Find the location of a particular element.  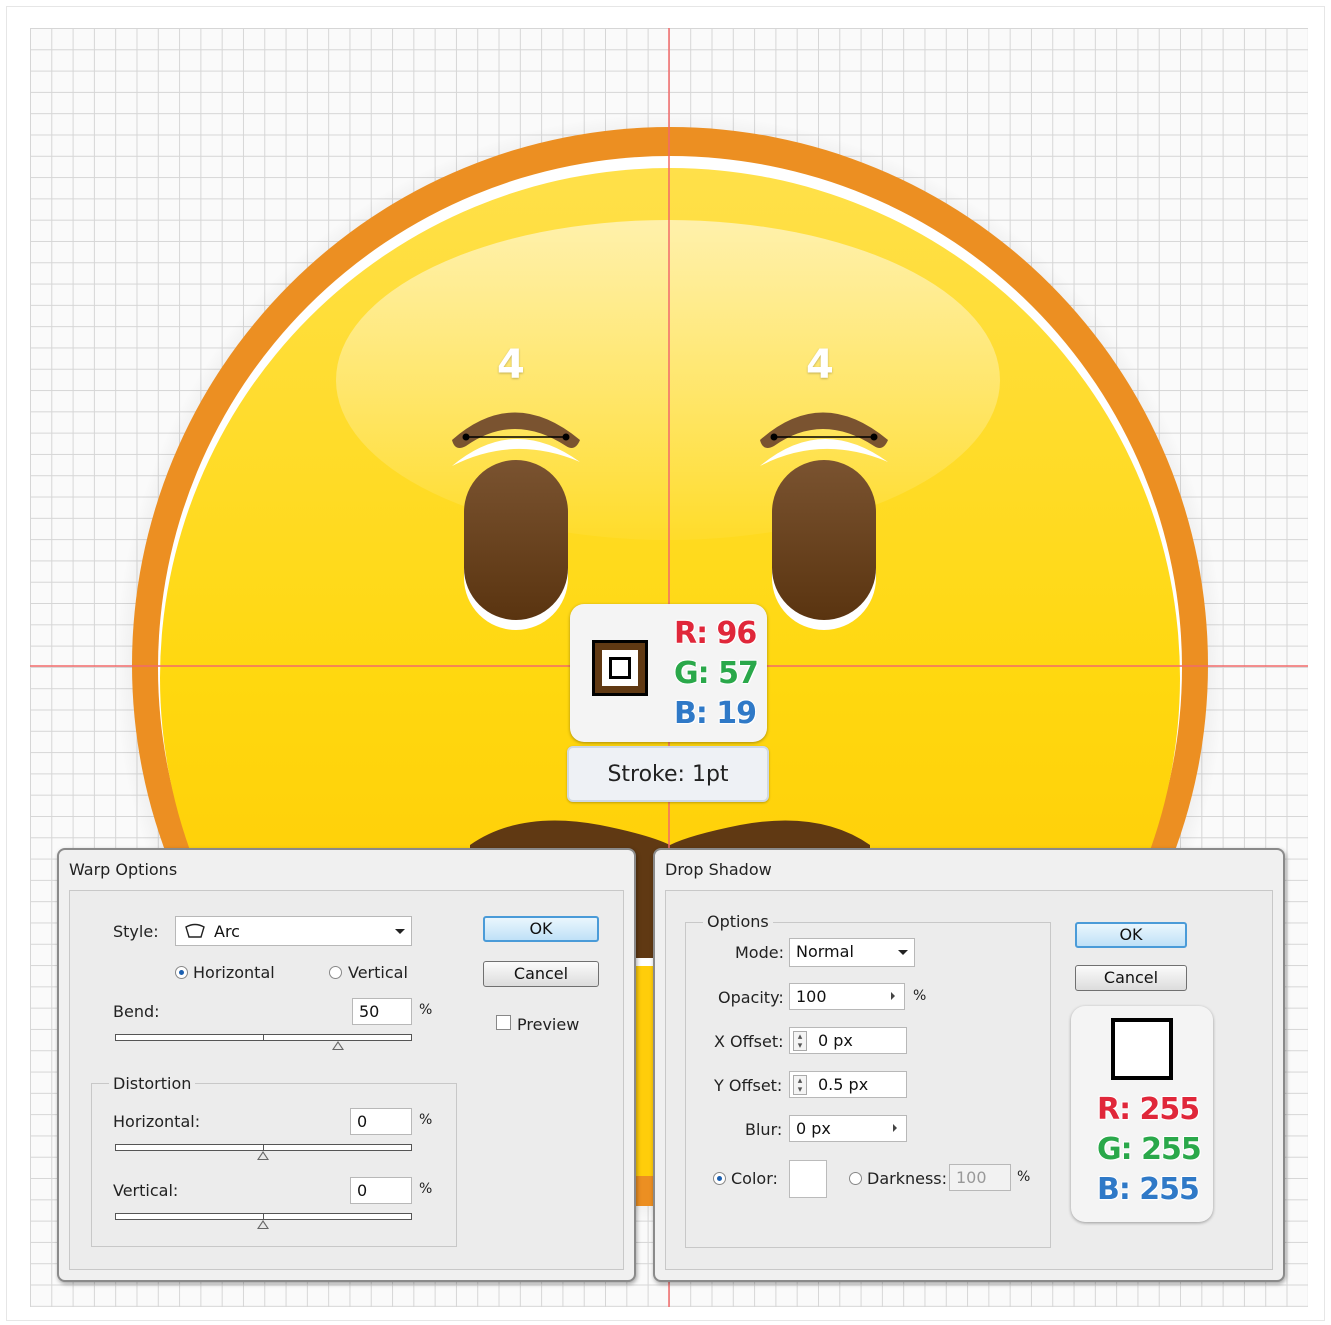

mode-value: Normal is located at coordinates (825, 951).